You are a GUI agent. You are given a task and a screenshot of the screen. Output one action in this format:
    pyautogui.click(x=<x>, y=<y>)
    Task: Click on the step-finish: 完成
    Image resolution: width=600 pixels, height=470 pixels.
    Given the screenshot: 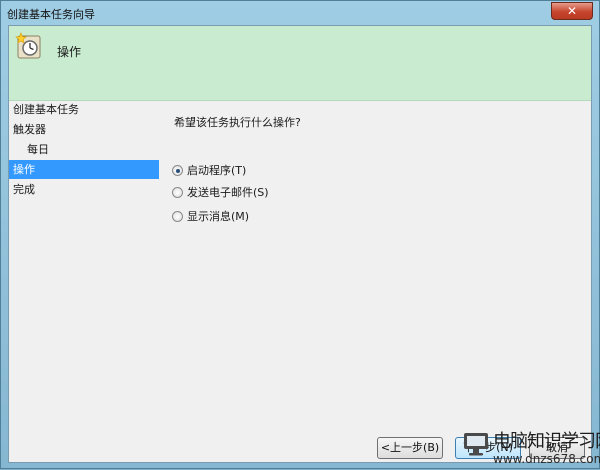 What is the action you would take?
    pyautogui.click(x=84, y=189)
    